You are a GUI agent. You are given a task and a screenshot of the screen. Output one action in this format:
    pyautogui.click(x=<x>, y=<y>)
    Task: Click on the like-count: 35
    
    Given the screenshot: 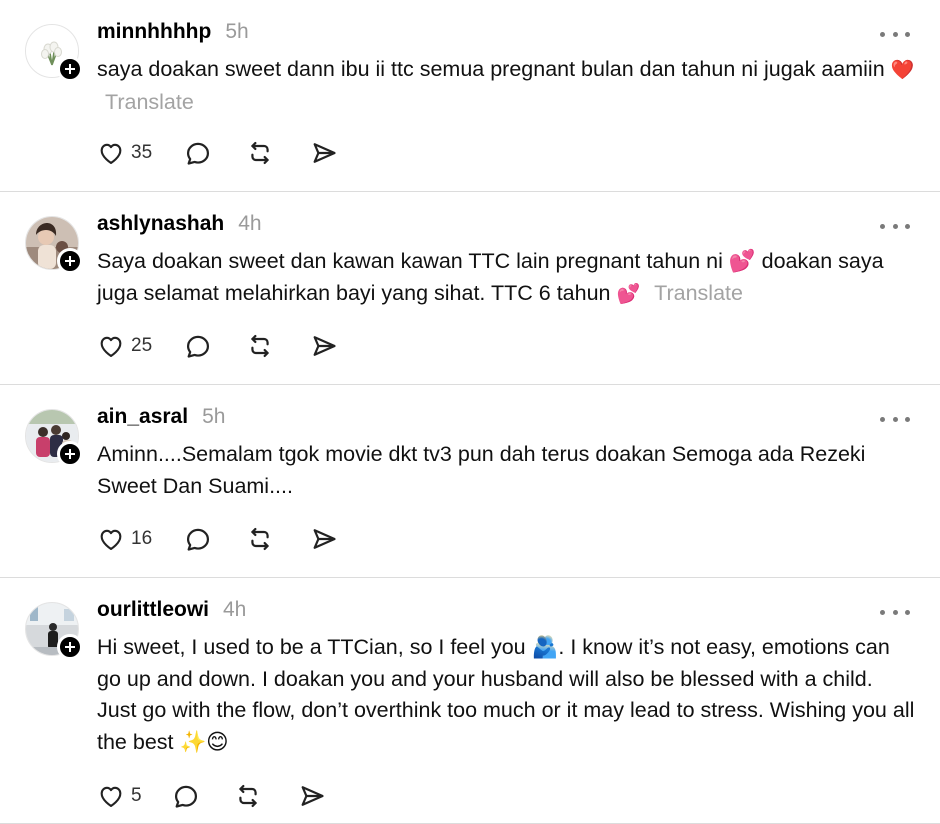 What is the action you would take?
    pyautogui.click(x=142, y=152)
    